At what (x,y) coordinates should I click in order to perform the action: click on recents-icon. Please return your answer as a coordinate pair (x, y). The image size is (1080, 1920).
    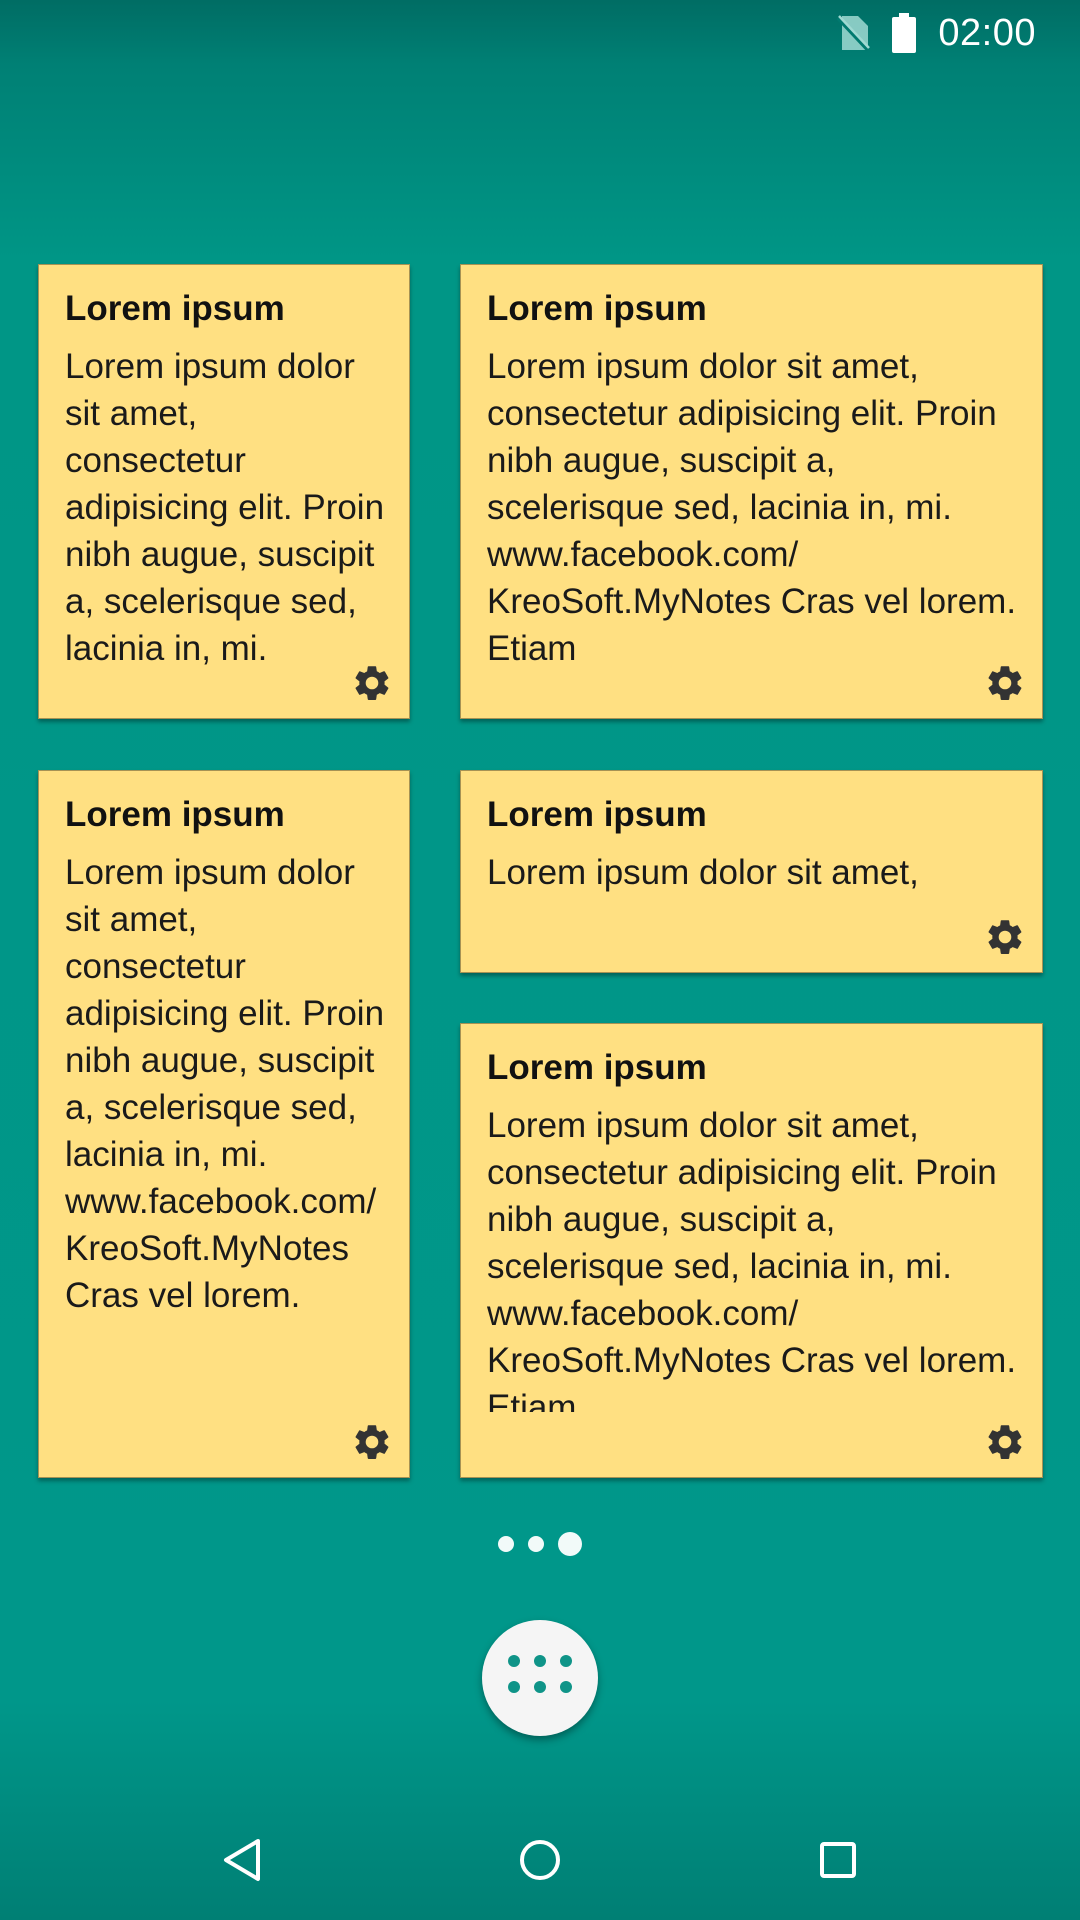
    Looking at the image, I should click on (838, 1860).